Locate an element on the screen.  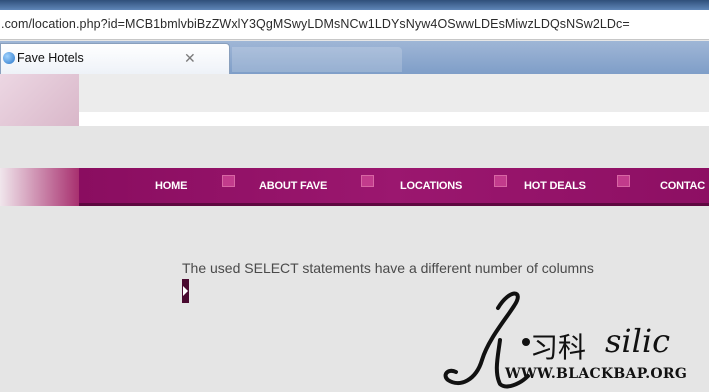
header-divider is located at coordinates (394, 119).